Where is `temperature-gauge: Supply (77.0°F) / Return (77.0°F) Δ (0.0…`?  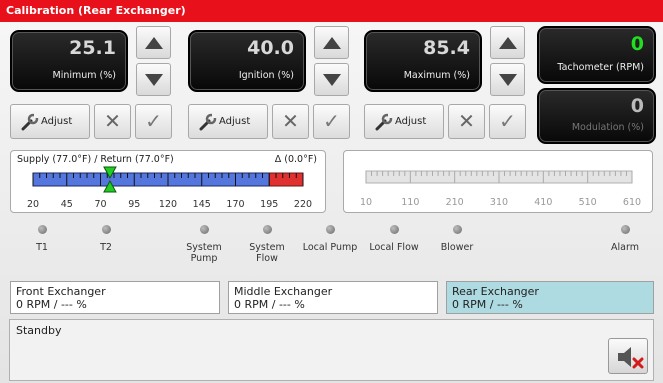
temperature-gauge: Supply (77.0°F) / Return (77.0°F) Δ (0.0… is located at coordinates (168, 181).